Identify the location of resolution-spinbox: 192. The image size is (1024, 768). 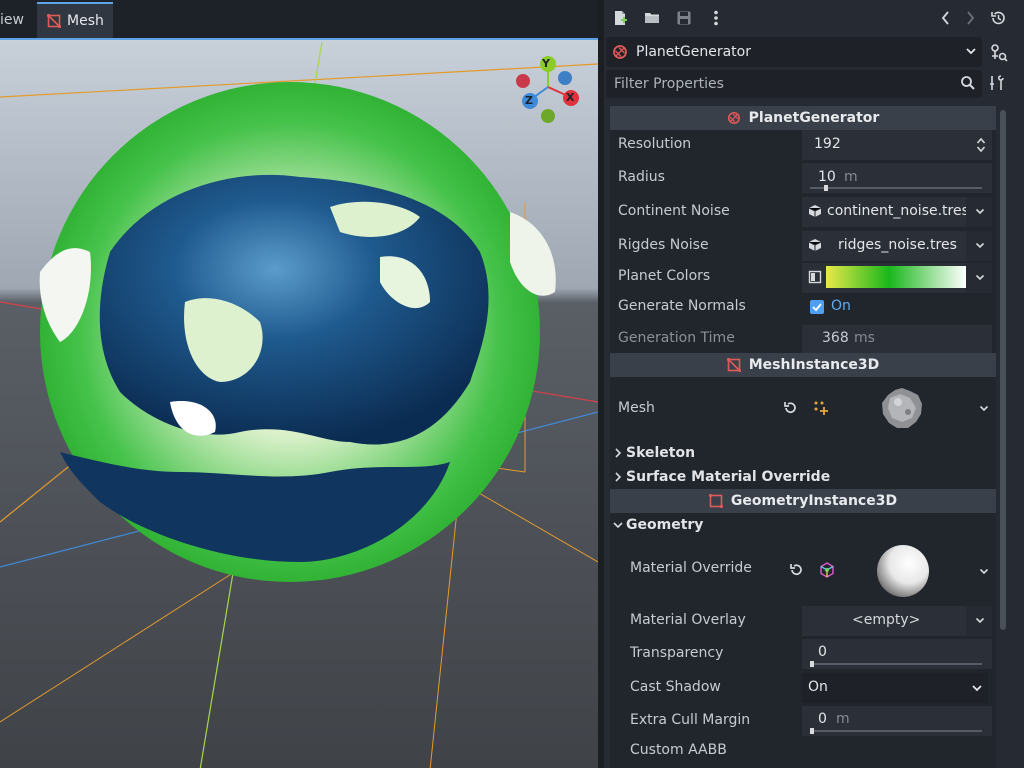
(897, 145).